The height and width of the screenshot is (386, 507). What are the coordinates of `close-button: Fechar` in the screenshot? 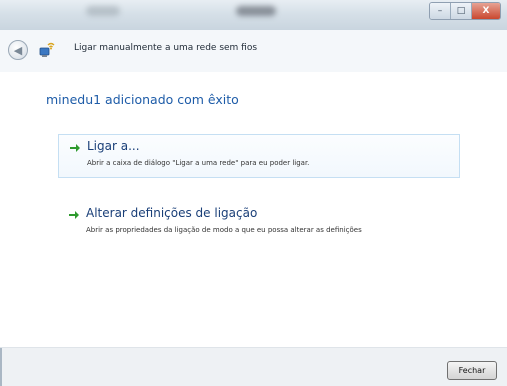 It's located at (472, 370).